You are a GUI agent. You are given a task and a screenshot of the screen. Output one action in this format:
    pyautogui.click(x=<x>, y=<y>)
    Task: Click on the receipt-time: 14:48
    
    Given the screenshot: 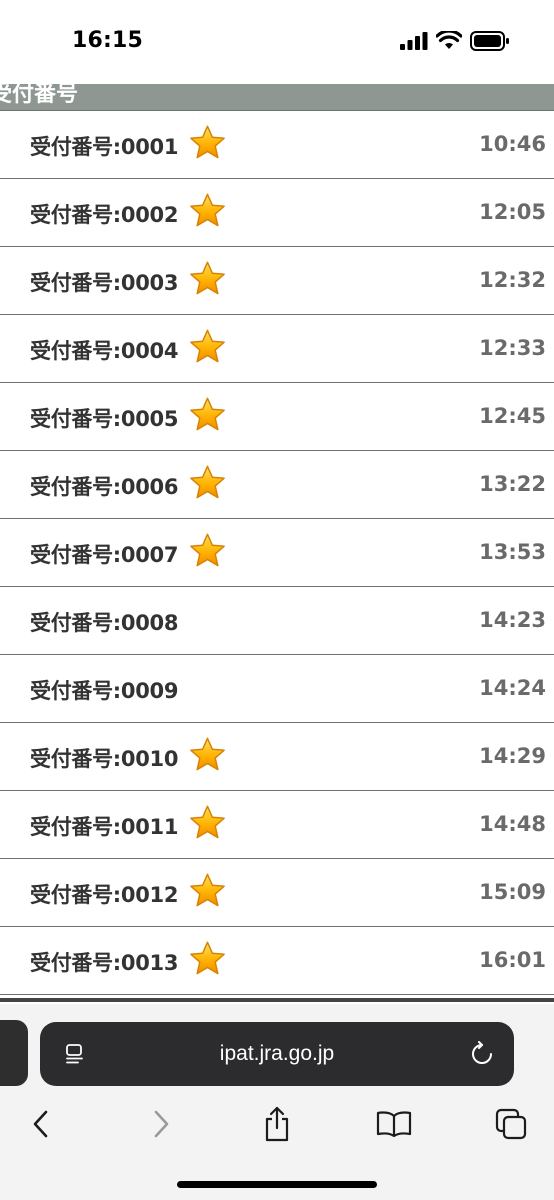 What is the action you would take?
    pyautogui.click(x=512, y=824)
    